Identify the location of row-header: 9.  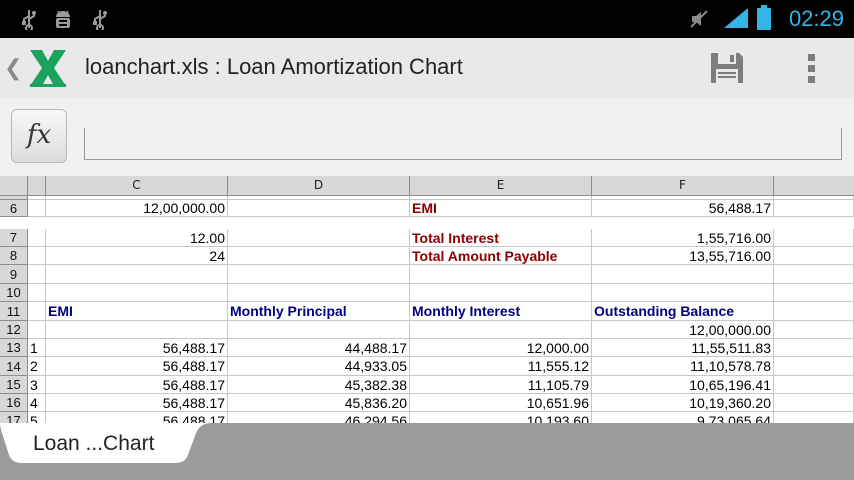
(14, 274).